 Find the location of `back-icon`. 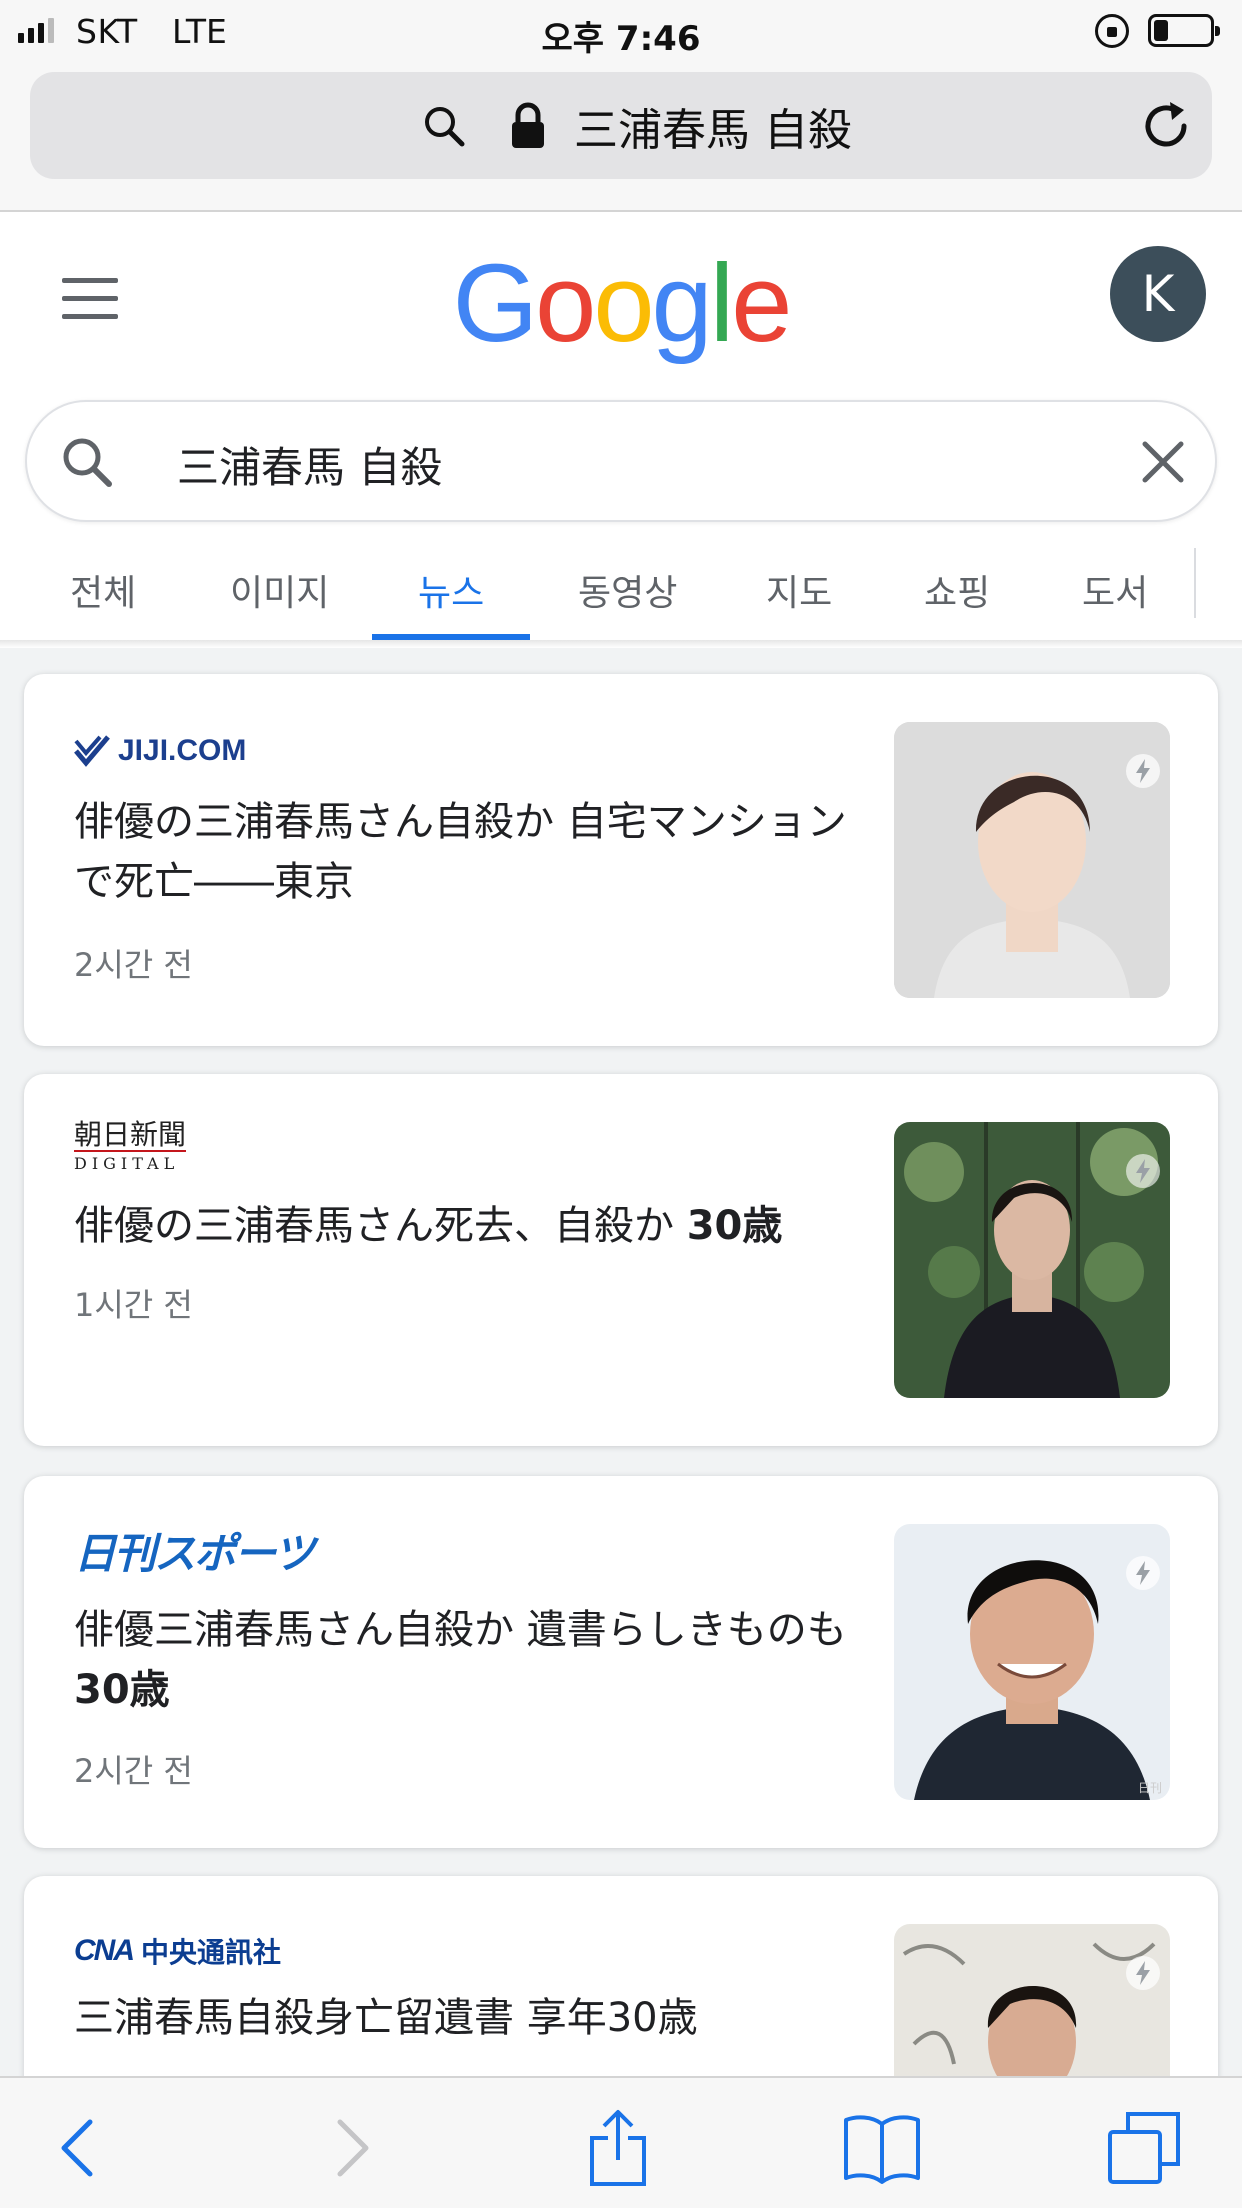

back-icon is located at coordinates (78, 2148).